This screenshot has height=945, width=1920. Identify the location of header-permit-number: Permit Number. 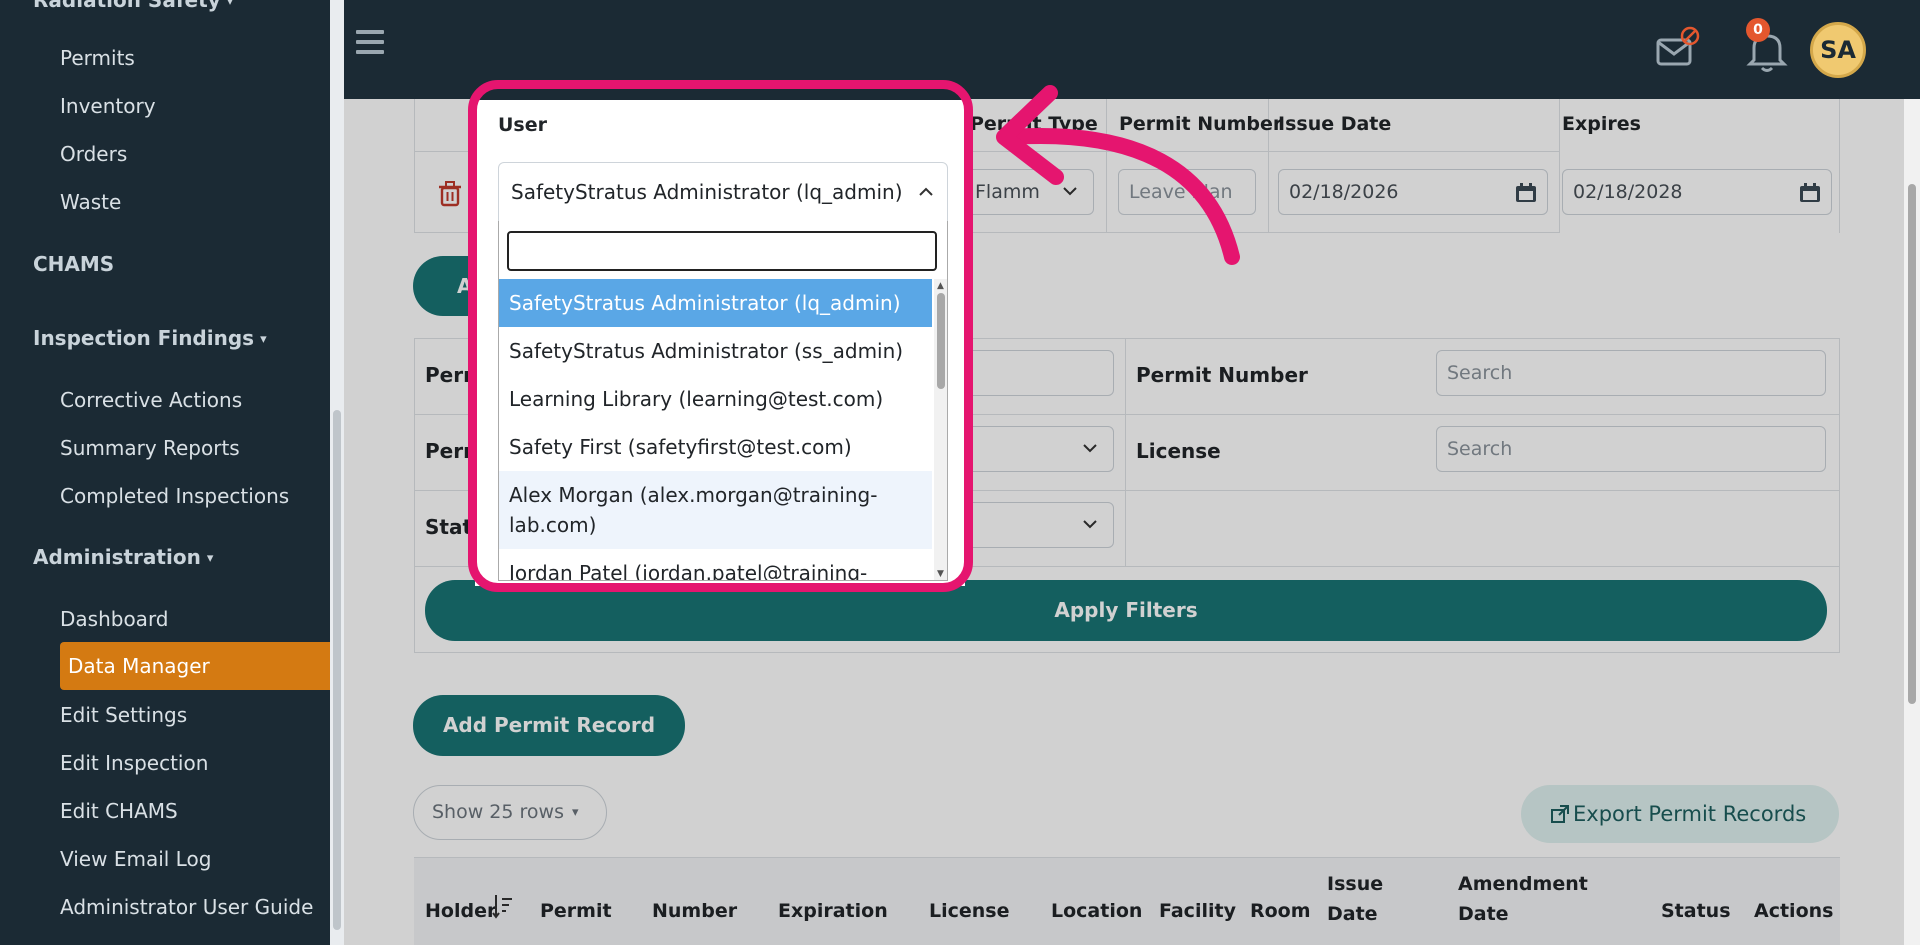
(1201, 124).